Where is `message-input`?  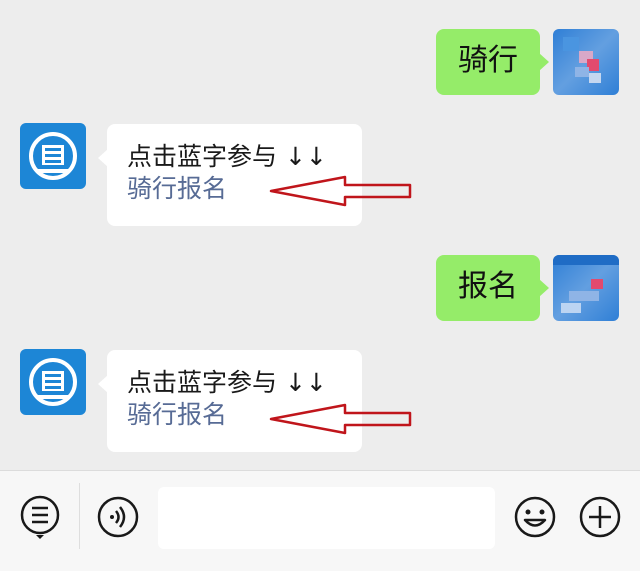
message-input is located at coordinates (326, 518).